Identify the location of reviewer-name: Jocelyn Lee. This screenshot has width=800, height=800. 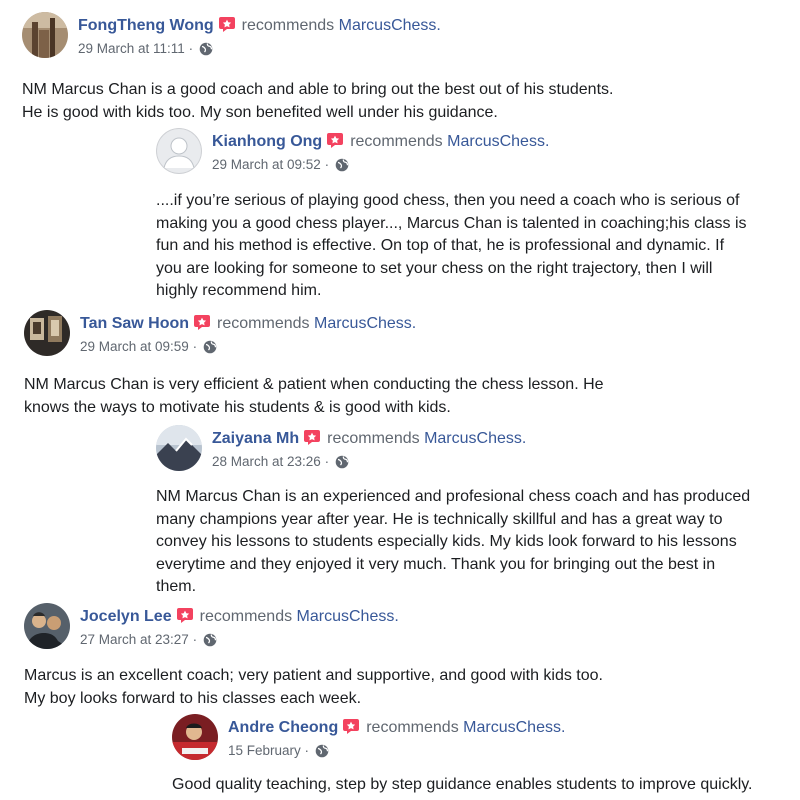
(126, 616).